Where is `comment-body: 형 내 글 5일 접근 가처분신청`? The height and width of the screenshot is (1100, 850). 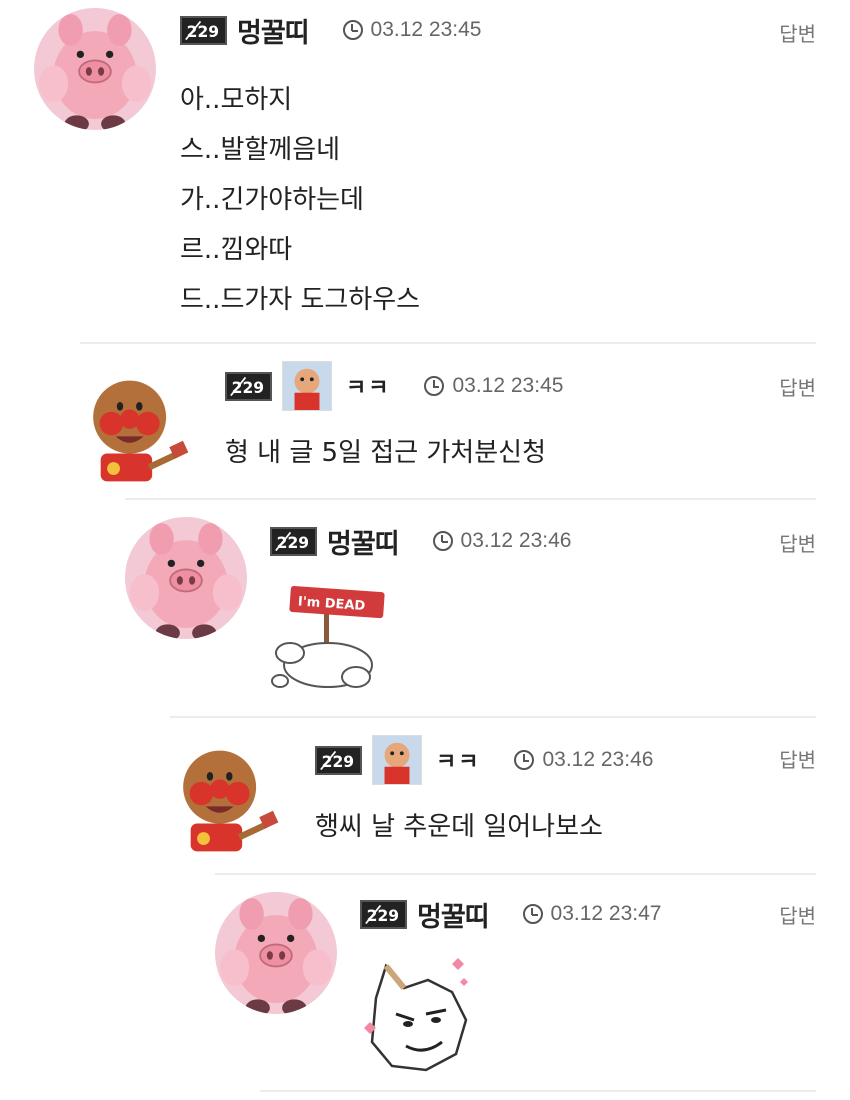
comment-body: 형 내 글 5일 접근 가처분신청 is located at coordinates (385, 453).